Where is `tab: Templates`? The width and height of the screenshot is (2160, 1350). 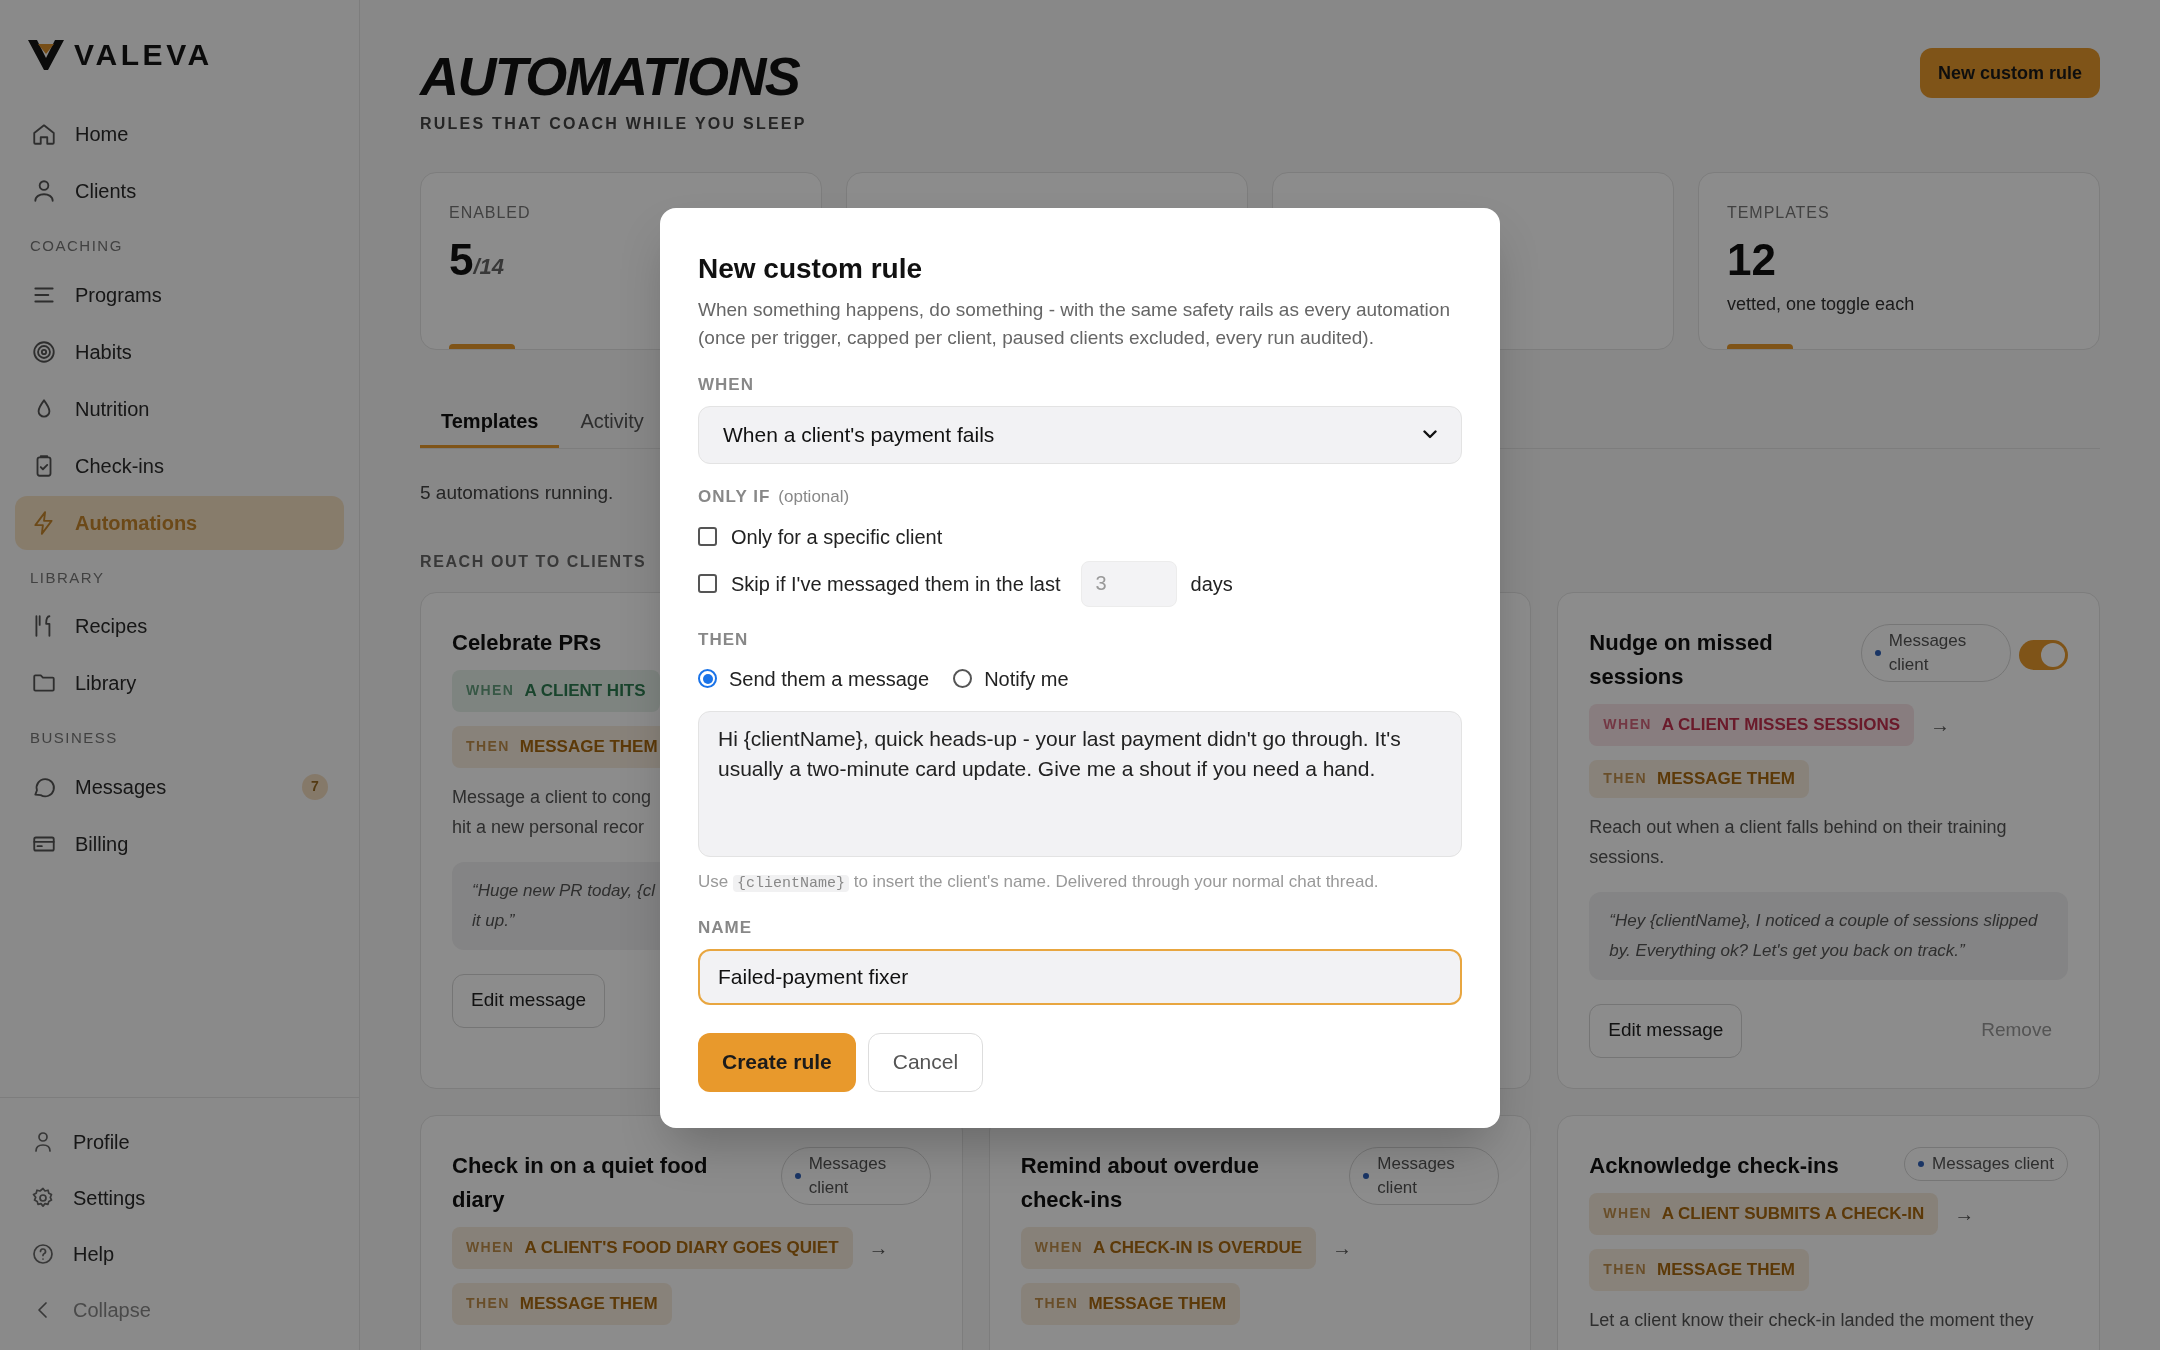
tab: Templates is located at coordinates (490, 422).